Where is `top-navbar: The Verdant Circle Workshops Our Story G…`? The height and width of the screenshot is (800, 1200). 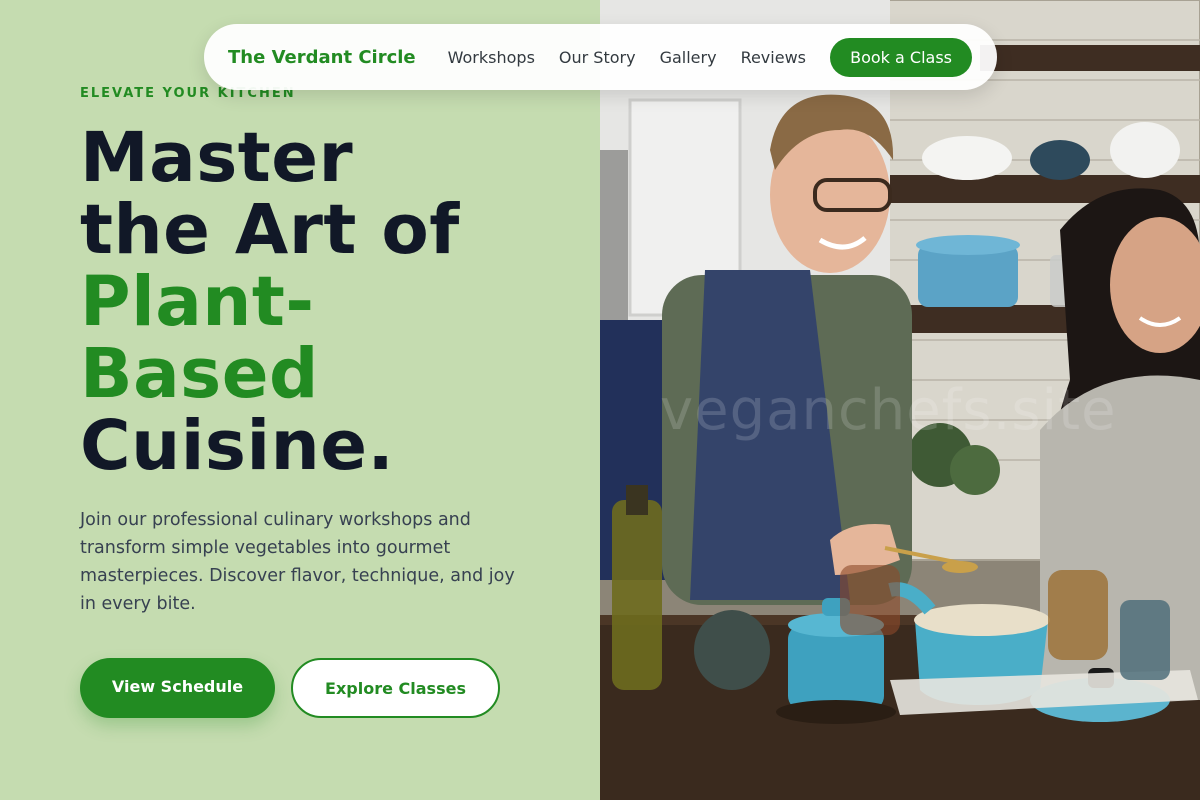
top-navbar: The Verdant Circle Workshops Our Story G… is located at coordinates (600, 57).